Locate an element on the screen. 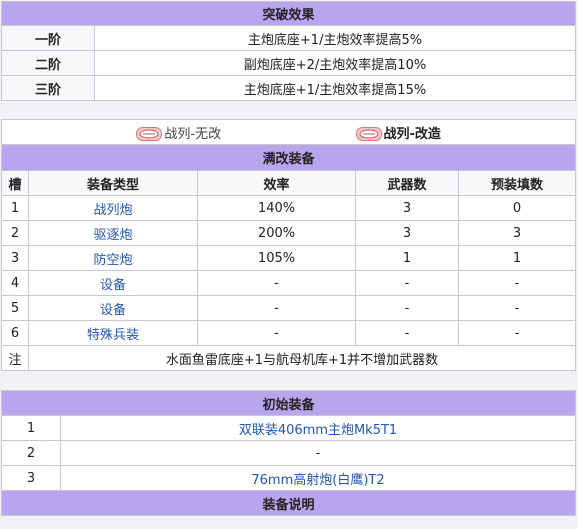 Image resolution: width=578 pixels, height=529 pixels. tier-effect: 主炮底座+1/主炮效率提高15% is located at coordinates (335, 88).